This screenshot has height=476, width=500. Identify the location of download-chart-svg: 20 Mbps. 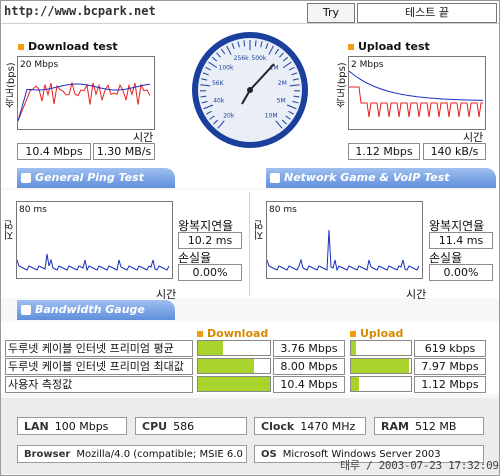
(84, 91).